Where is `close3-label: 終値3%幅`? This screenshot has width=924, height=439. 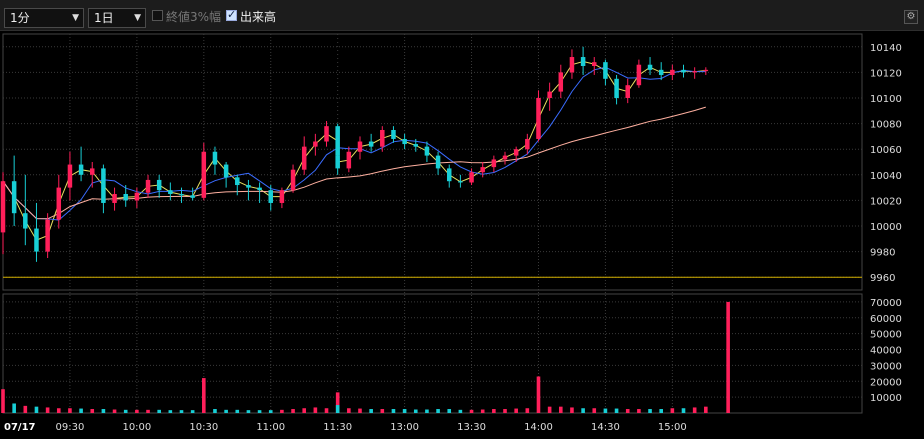 close3-label: 終値3%幅 is located at coordinates (194, 17).